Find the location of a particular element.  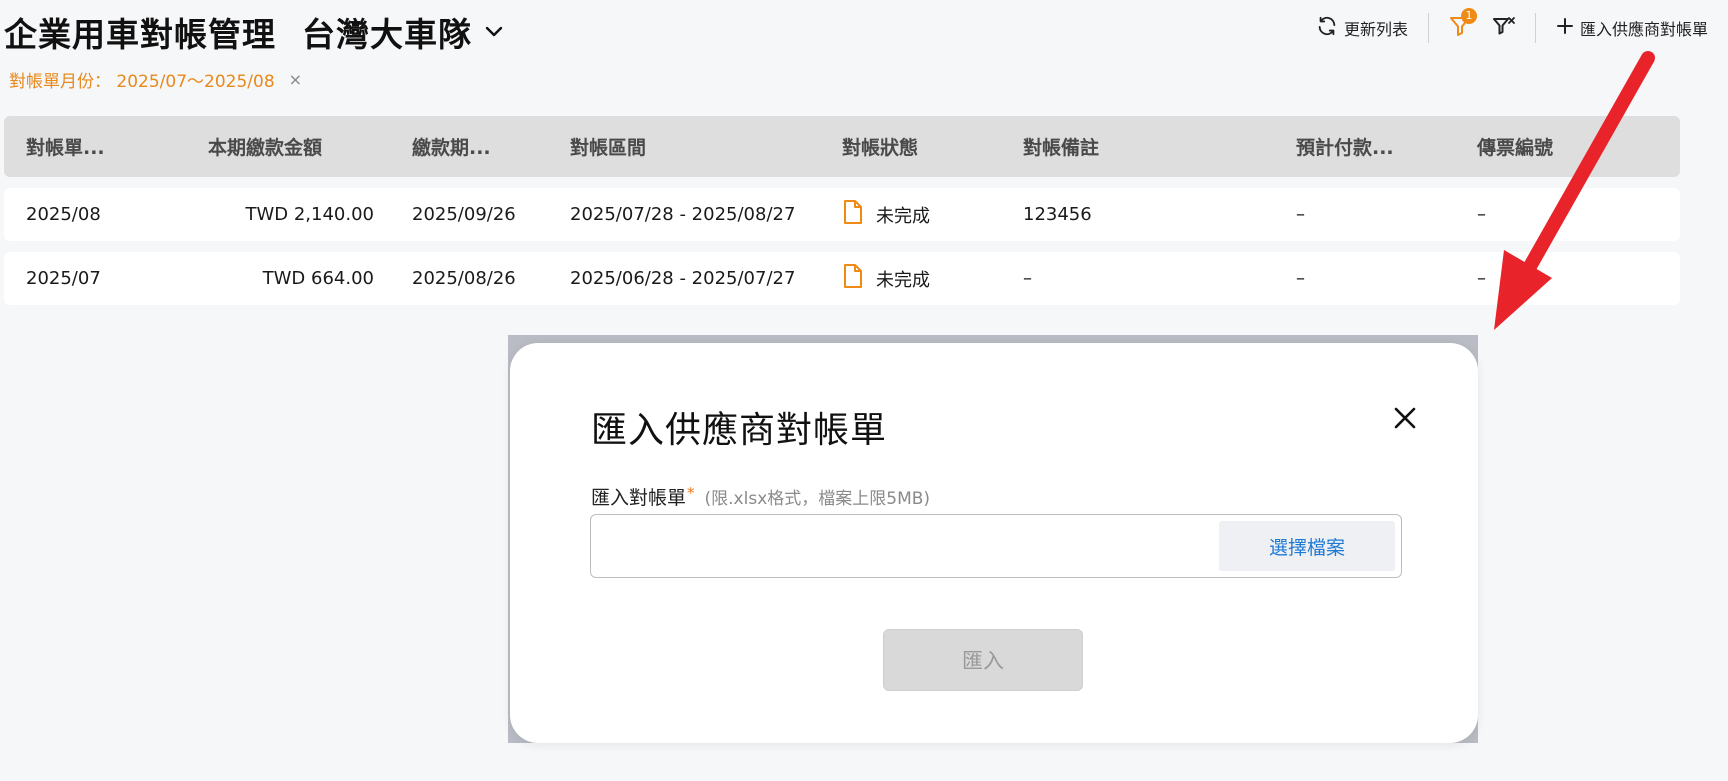

dialog-title: 匯入供應商對帳單 is located at coordinates (739, 430).